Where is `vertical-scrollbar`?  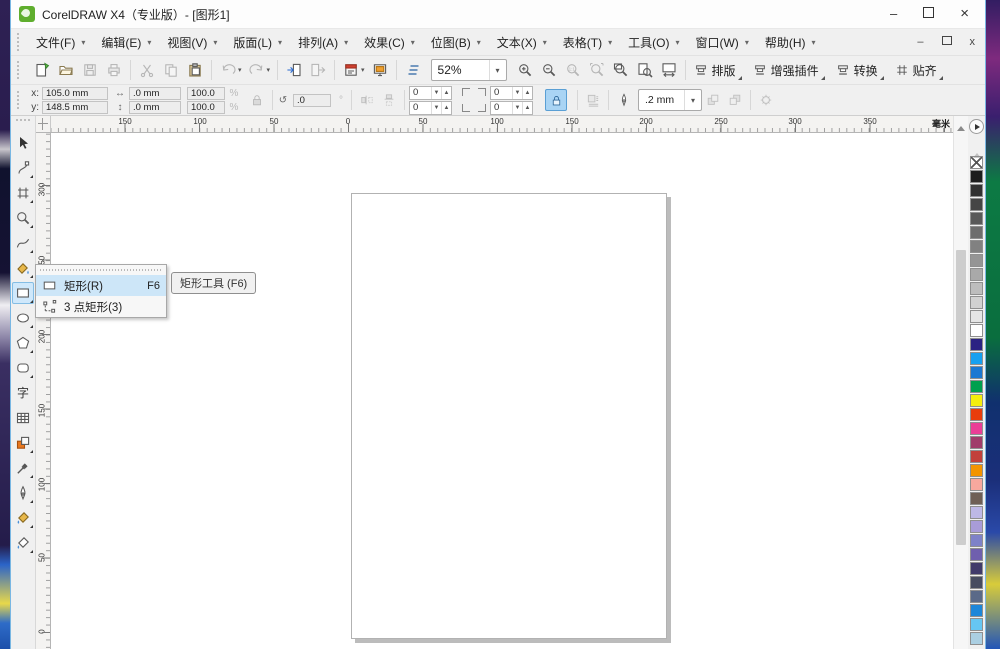 vertical-scrollbar is located at coordinates (960, 382).